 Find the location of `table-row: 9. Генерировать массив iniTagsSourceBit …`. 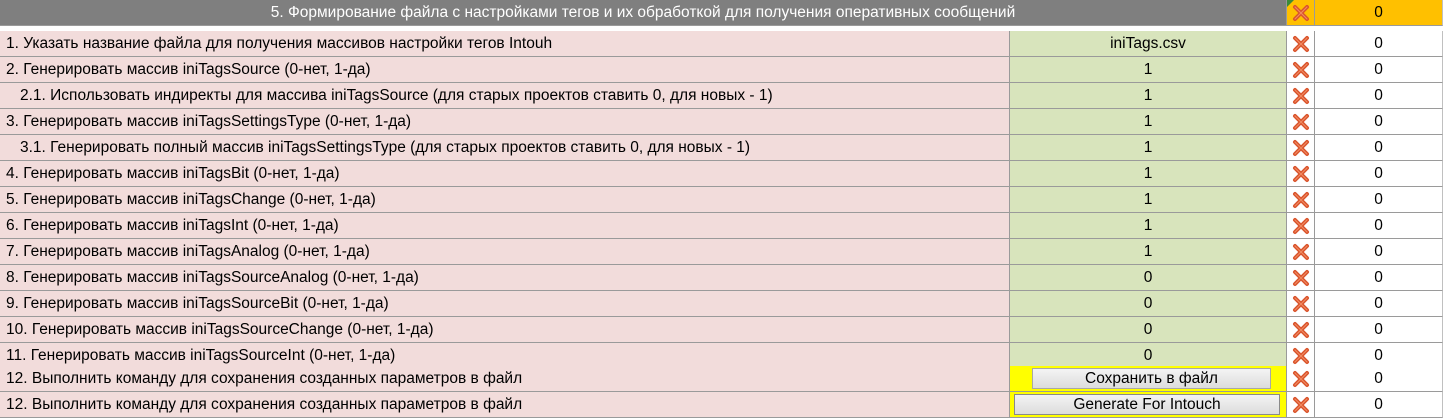

table-row: 9. Генерировать массив iniTagsSourceBit … is located at coordinates (721, 304).